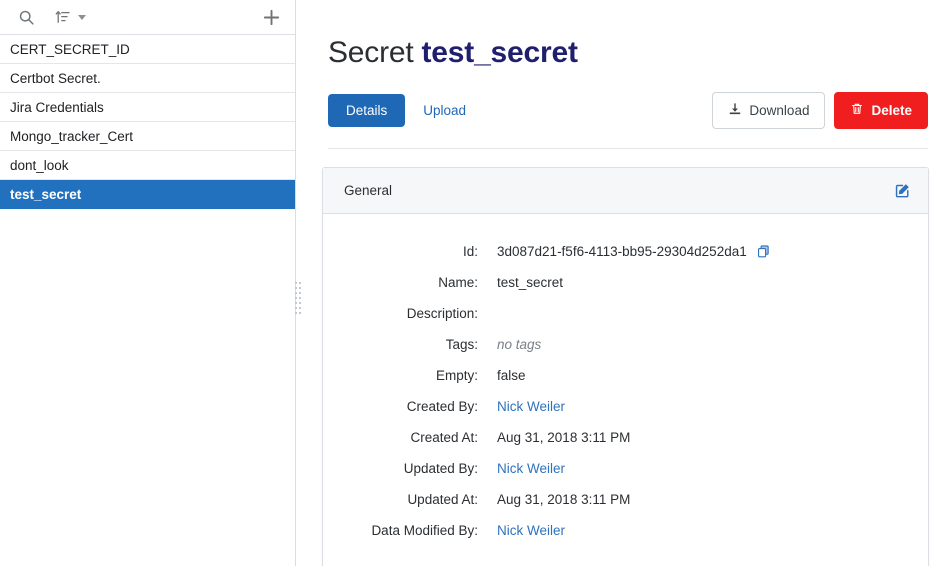  Describe the element at coordinates (625, 507) in the screenshot. I see `detail-row: Updated At: Aug 31, 2018 3:11 PM` at that location.